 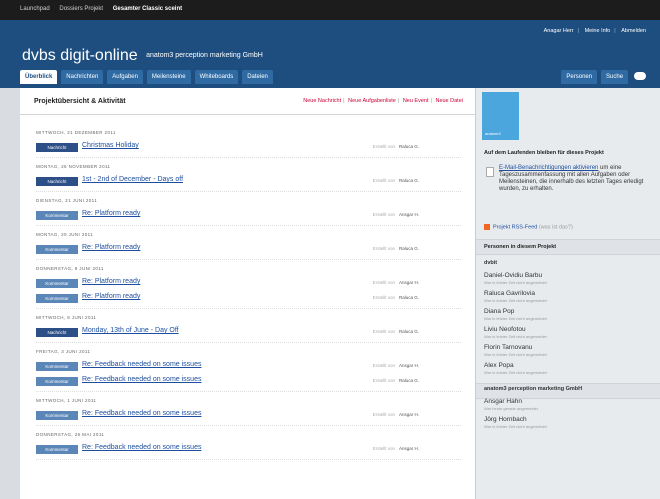 What do you see at coordinates (556, 227) in the screenshot?
I see `rss-help-link: (was ist das?)` at bounding box center [556, 227].